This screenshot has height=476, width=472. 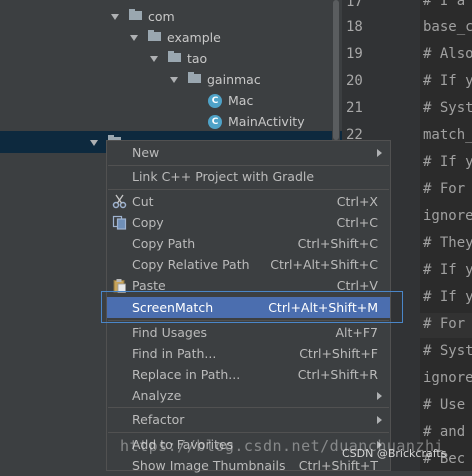 What do you see at coordinates (357, 222) in the screenshot?
I see `menu-item-shortcut: Ctrl+C` at bounding box center [357, 222].